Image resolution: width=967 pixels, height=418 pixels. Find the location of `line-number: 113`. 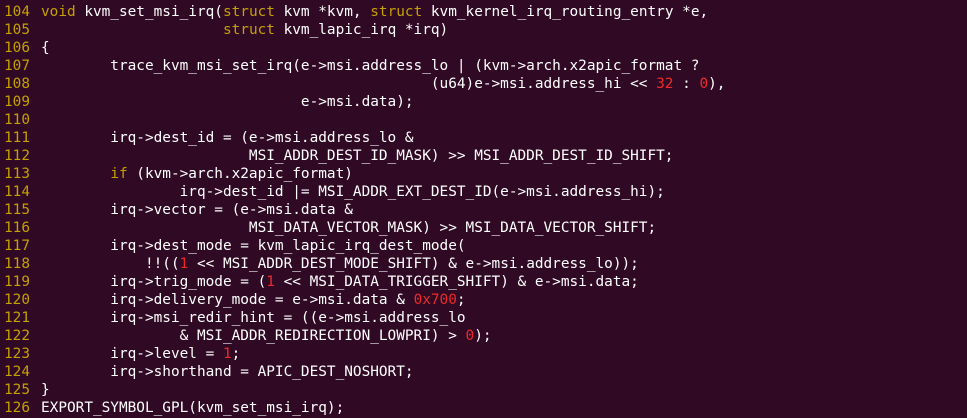

line-number: 113 is located at coordinates (17, 174).